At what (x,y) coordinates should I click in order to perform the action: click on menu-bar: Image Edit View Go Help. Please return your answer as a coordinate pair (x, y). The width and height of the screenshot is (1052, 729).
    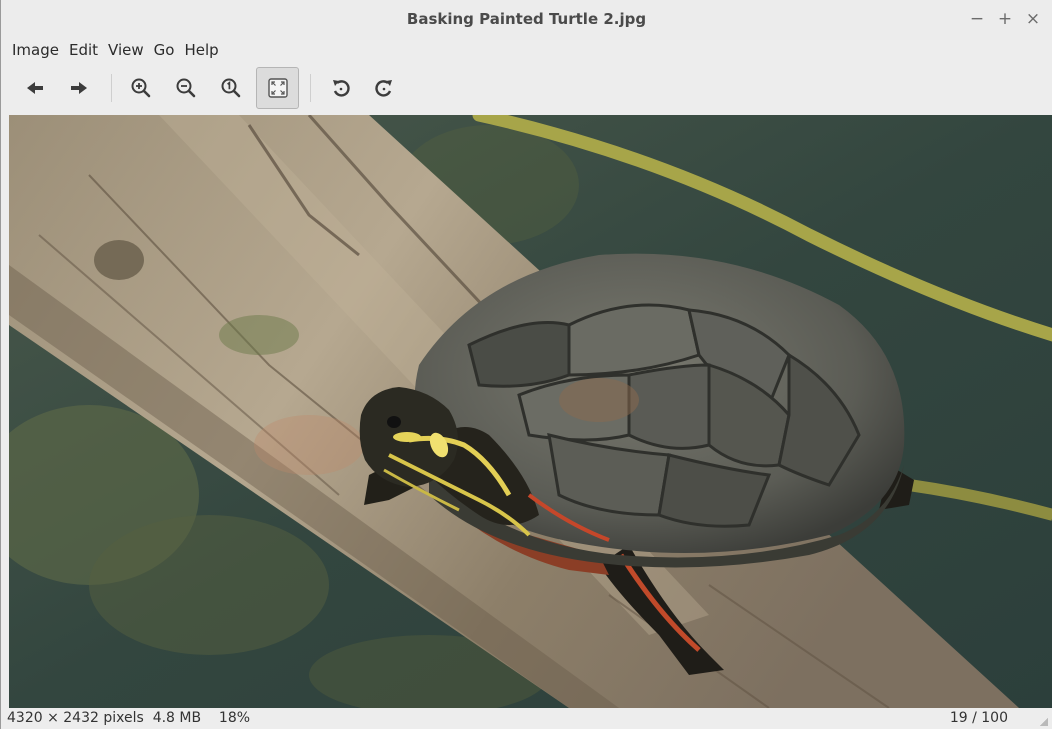
    Looking at the image, I should click on (115, 50).